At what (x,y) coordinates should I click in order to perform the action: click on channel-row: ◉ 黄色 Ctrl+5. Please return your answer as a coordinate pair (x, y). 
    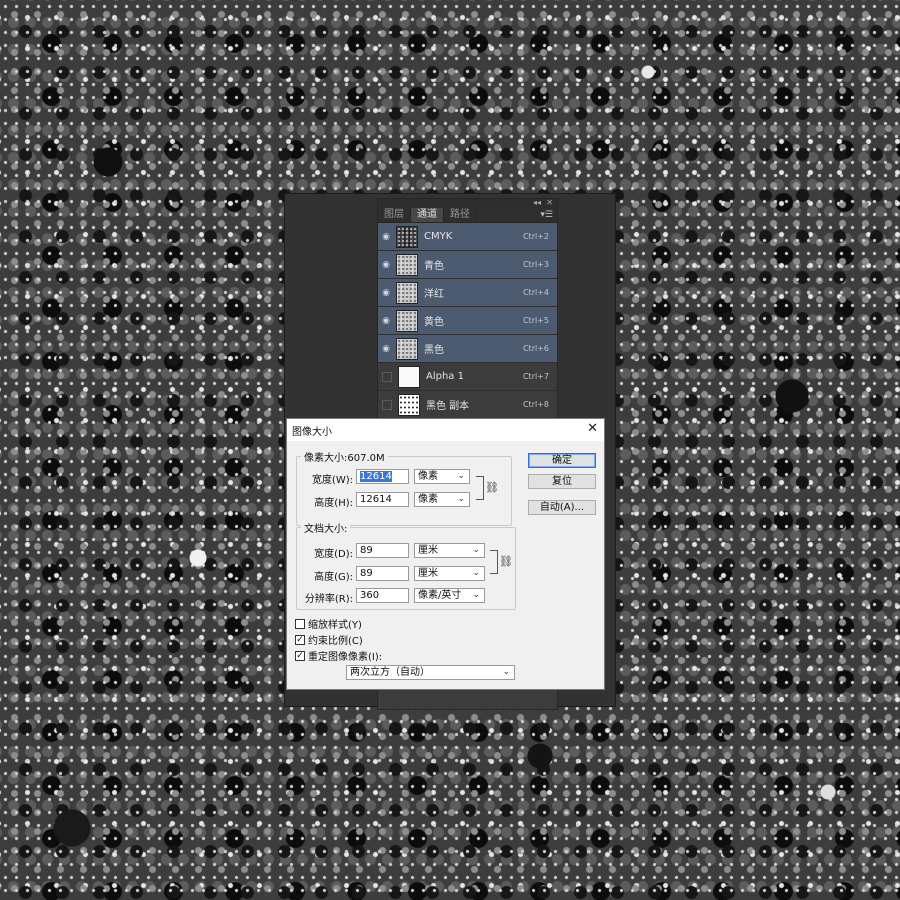
    Looking at the image, I should click on (467, 321).